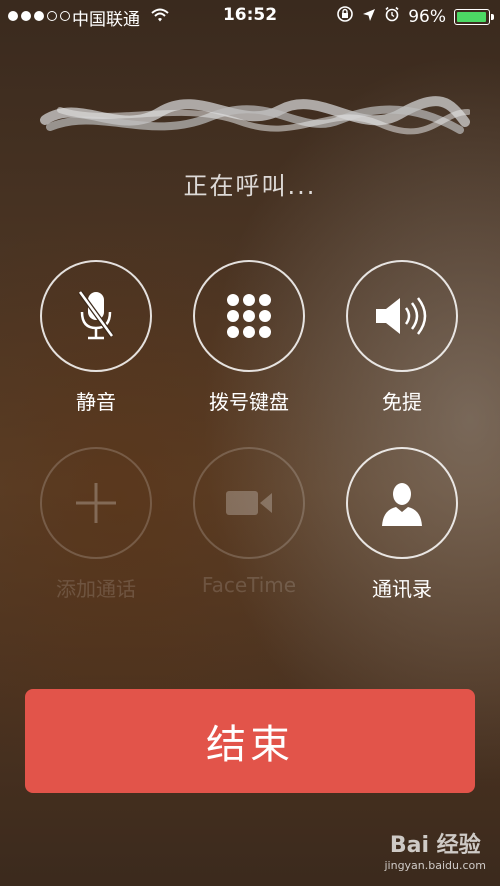 The width and height of the screenshot is (500, 886). Describe the element at coordinates (435, 845) in the screenshot. I see `watermark-brand: Bai 经验` at that location.